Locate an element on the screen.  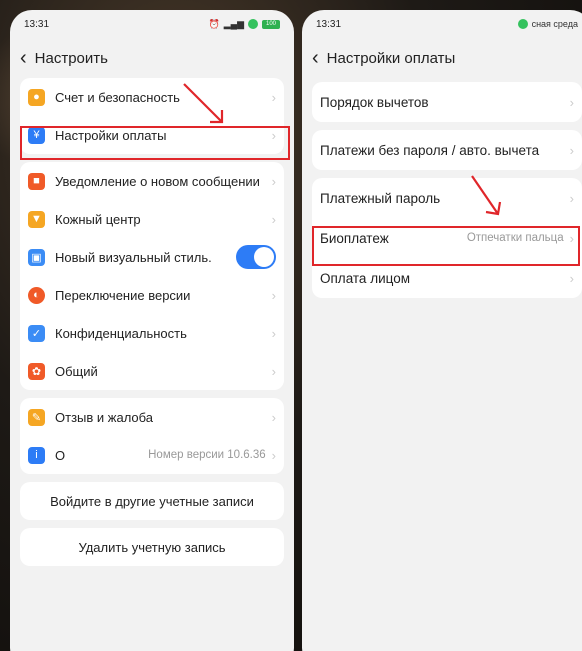
header: ‹ Настроить is located at coordinates (152, 58).